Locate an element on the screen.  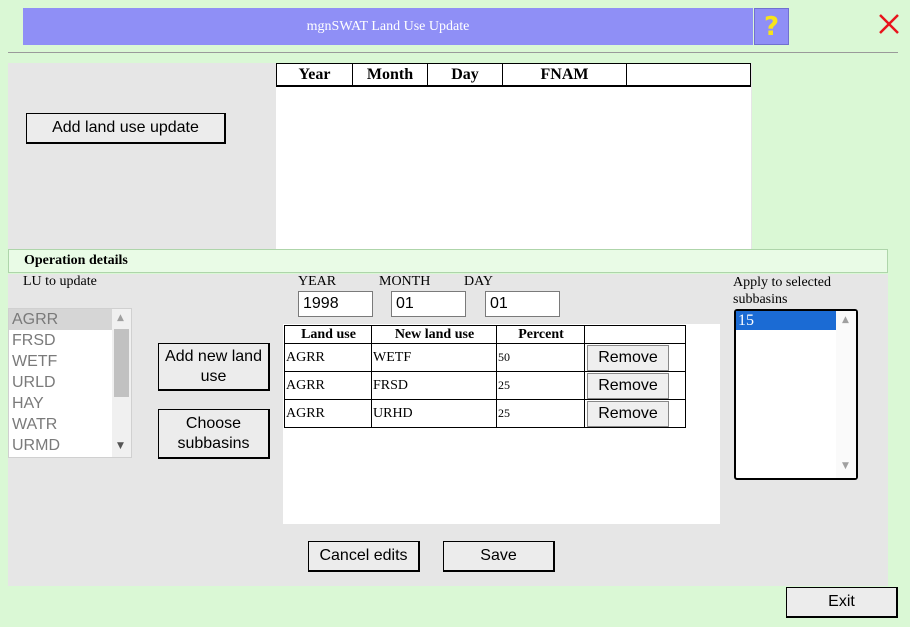
save-button: Save is located at coordinates (499, 556).